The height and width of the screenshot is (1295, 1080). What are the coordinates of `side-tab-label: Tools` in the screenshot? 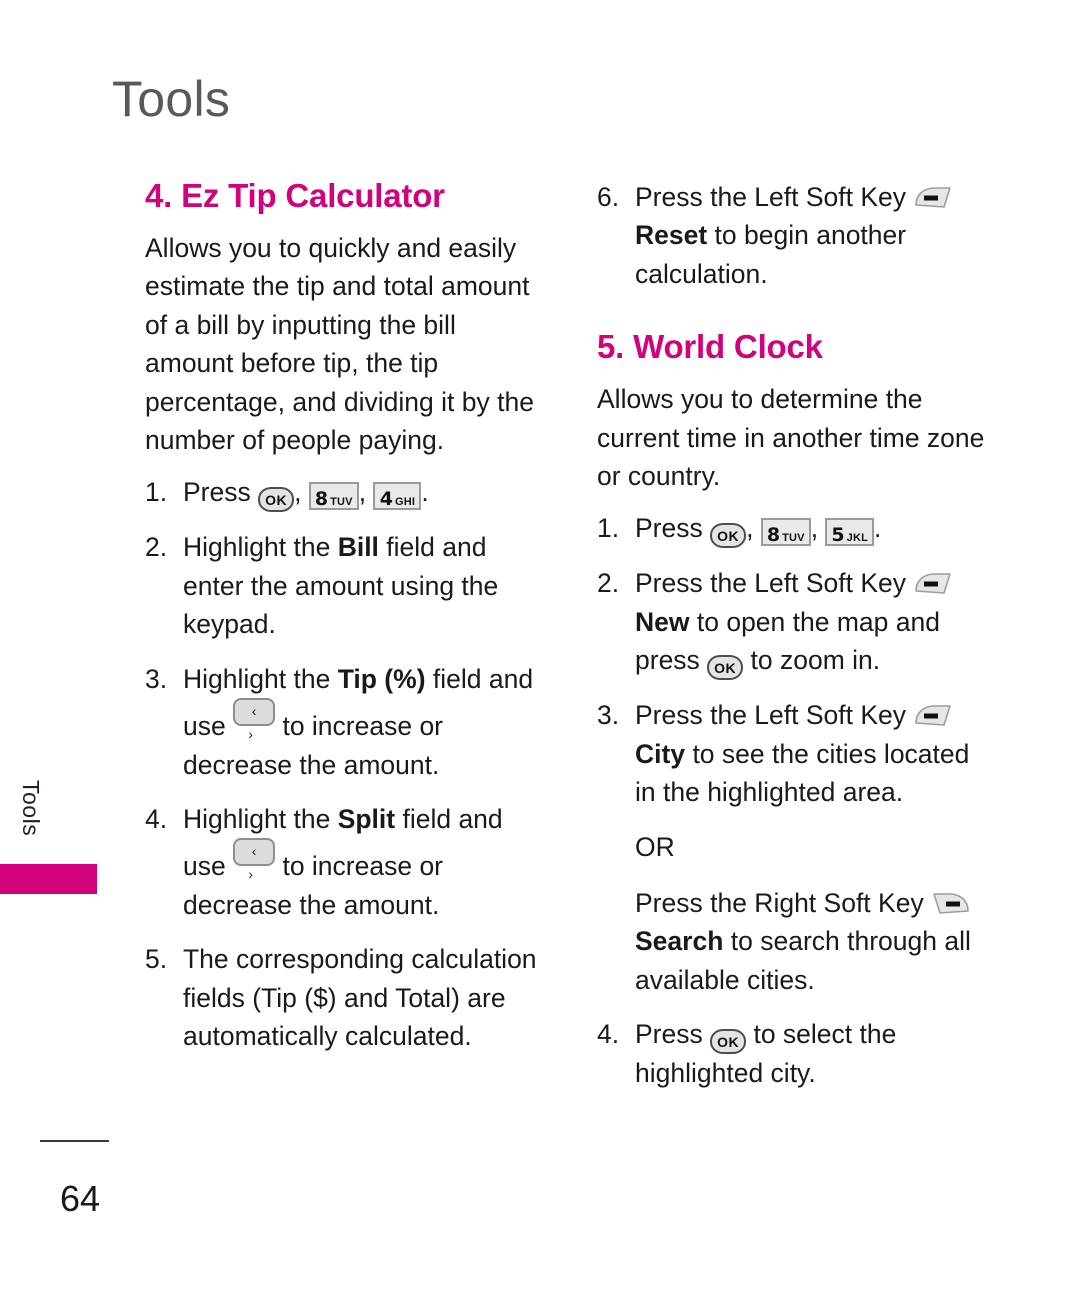 It's located at (31, 808).